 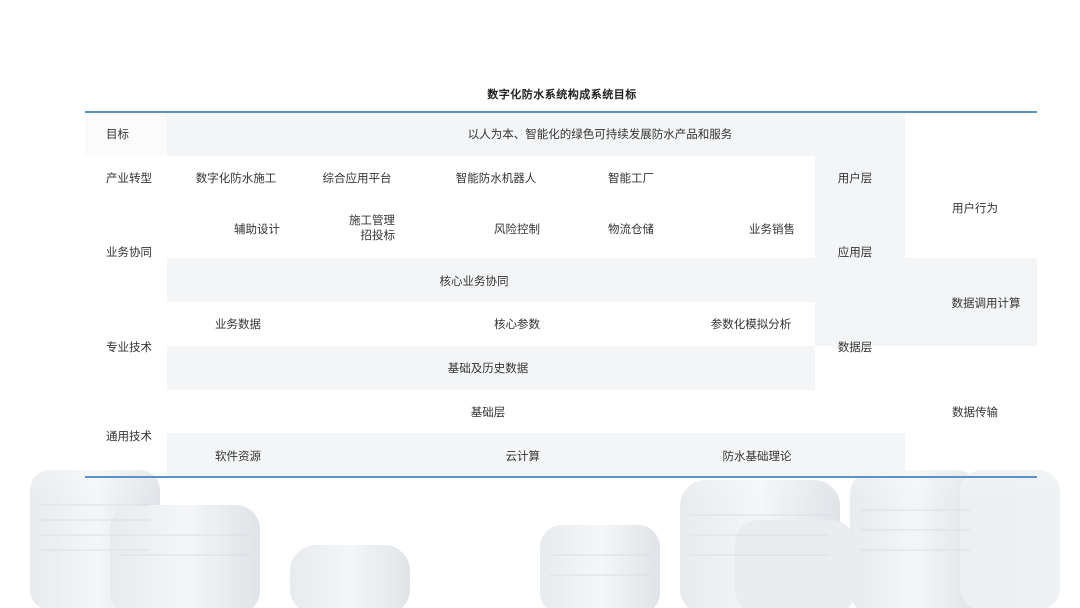 I want to click on transform-item: 综合应用平台, so click(x=357, y=178).